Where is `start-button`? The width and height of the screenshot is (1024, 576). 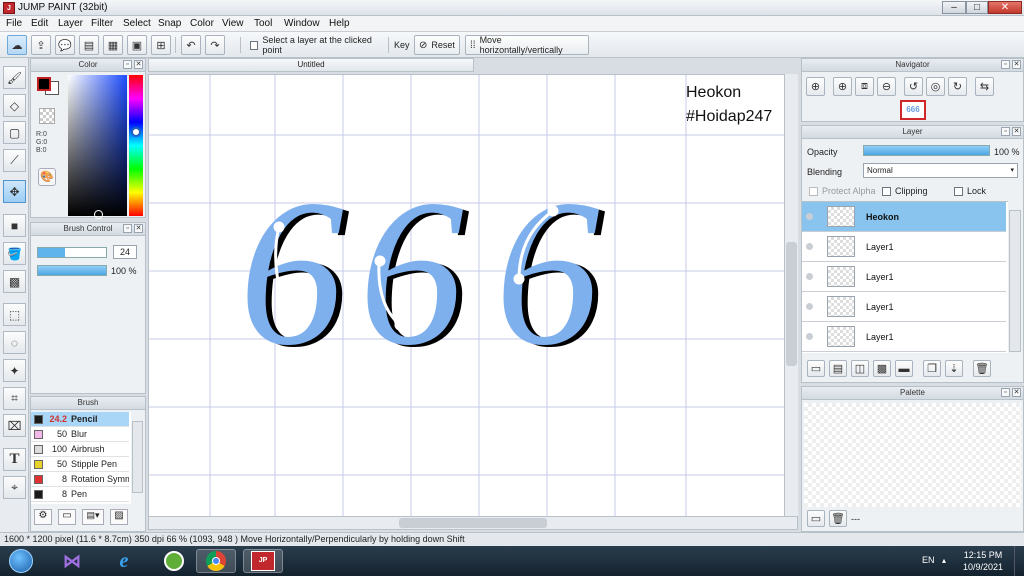
start-button is located at coordinates (21, 561).